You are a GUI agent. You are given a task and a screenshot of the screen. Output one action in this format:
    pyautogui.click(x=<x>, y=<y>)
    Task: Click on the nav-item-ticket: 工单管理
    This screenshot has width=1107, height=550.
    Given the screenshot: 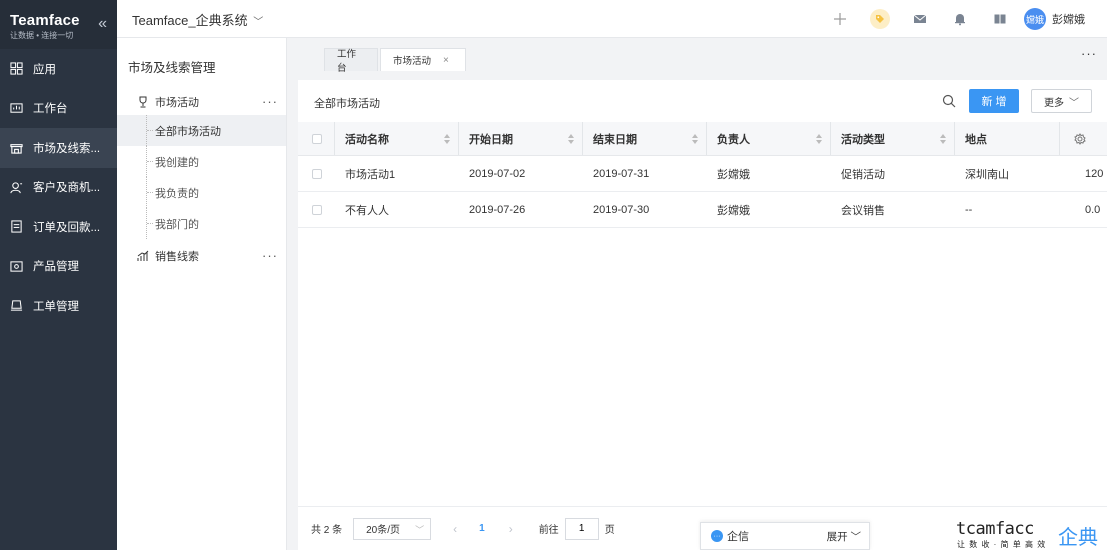 What is the action you would take?
    pyautogui.click(x=58, y=306)
    